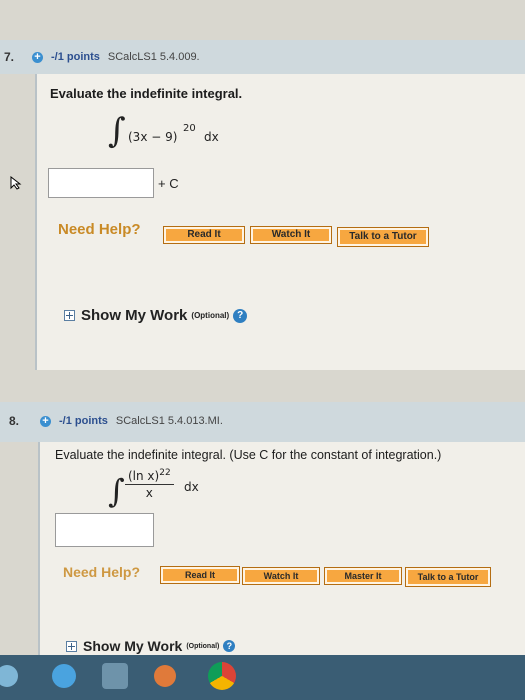 The height and width of the screenshot is (700, 525). What do you see at coordinates (448, 577) in the screenshot?
I see `q8-talk-to-tutor-button: Talk to a Tutor` at bounding box center [448, 577].